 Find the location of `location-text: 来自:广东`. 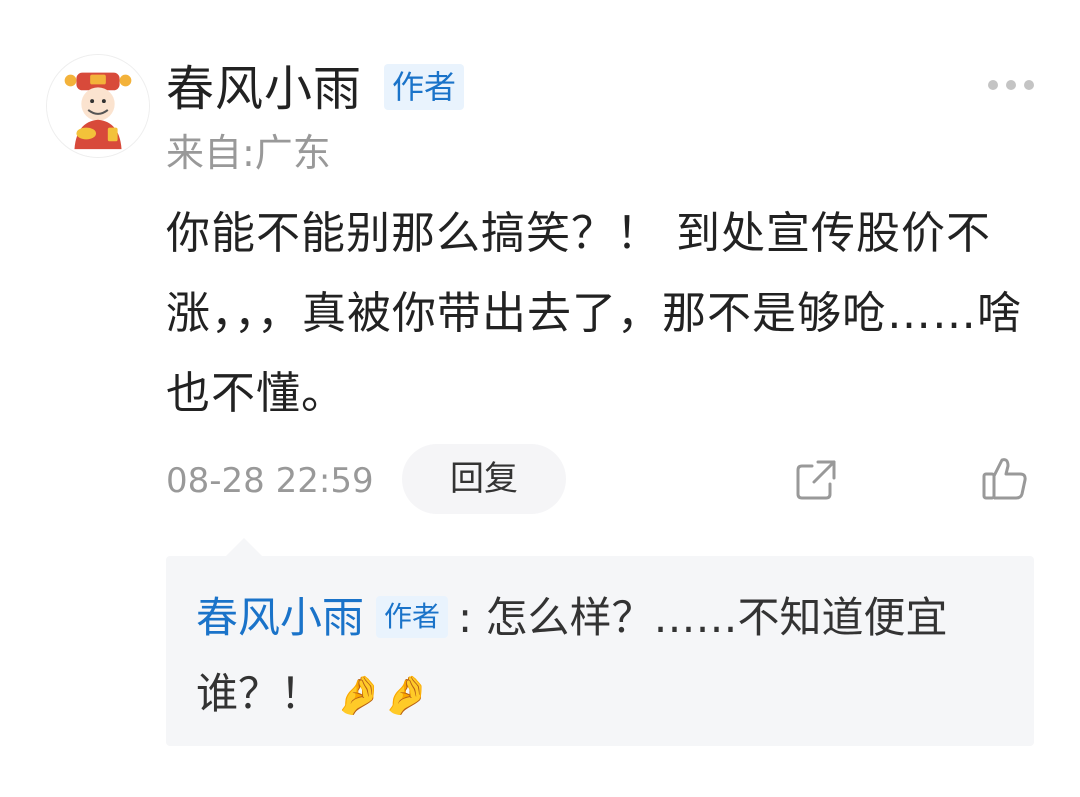

location-text: 来自:广东 is located at coordinates (248, 153).